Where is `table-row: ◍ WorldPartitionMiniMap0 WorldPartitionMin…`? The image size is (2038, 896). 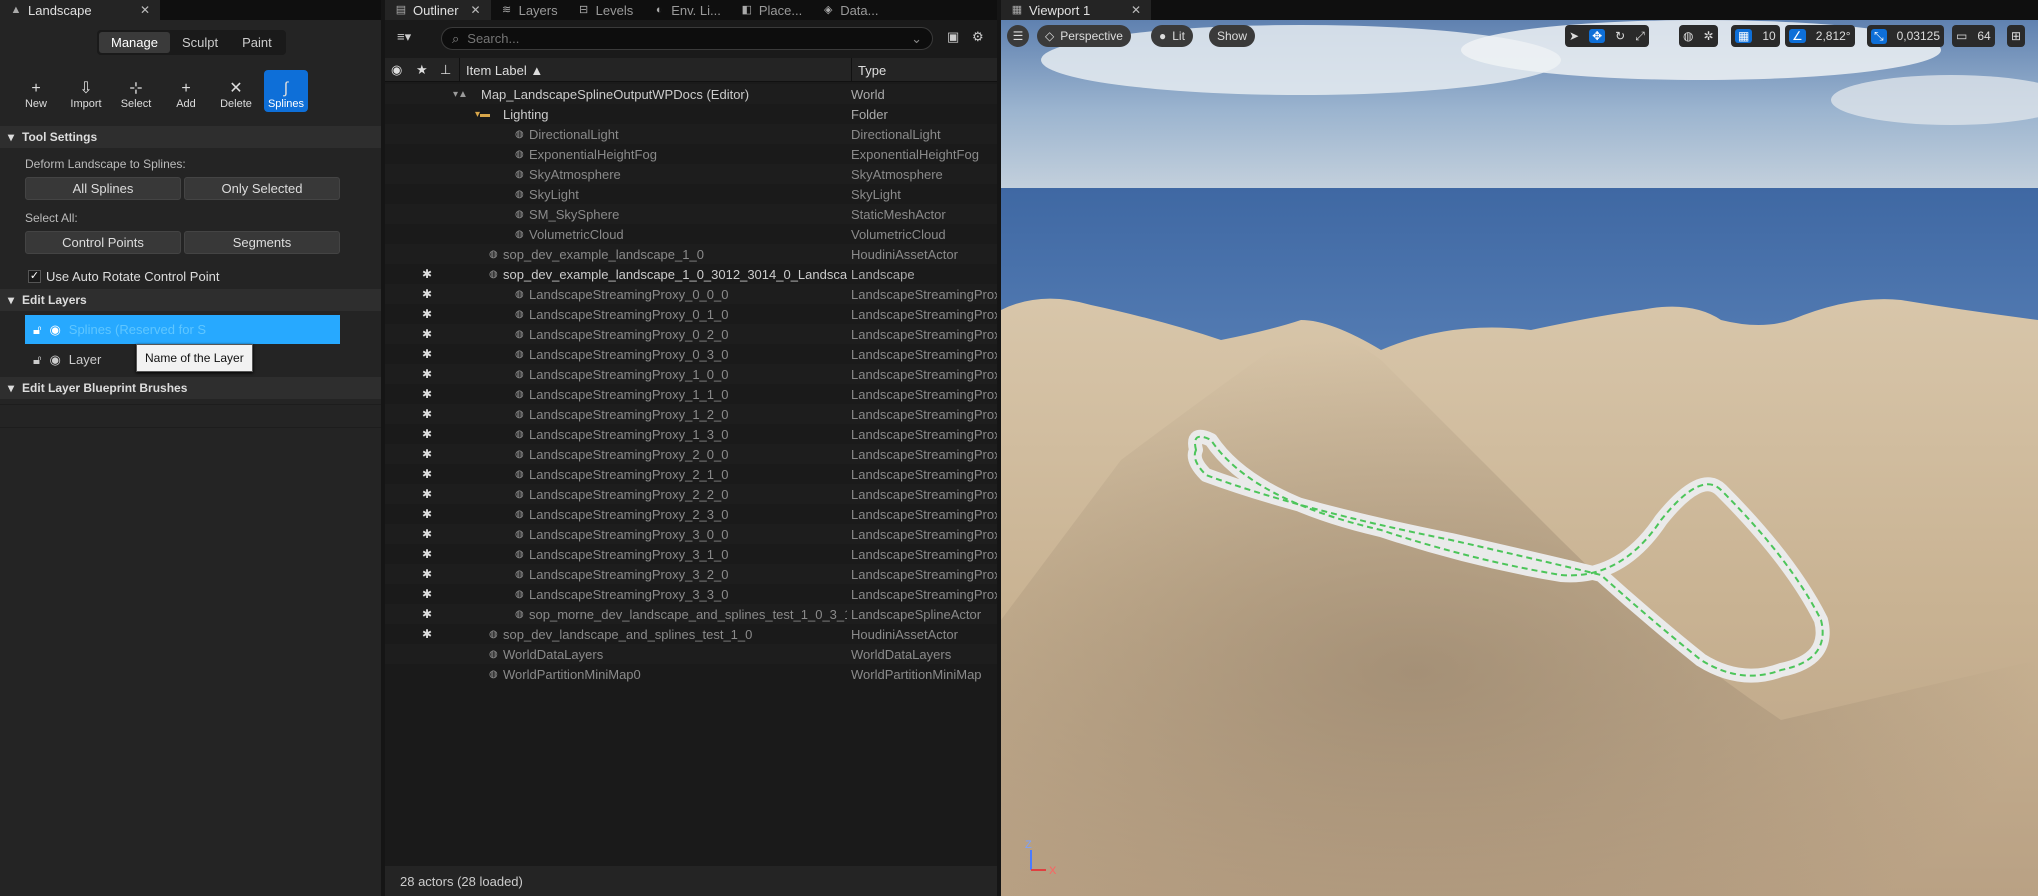
table-row: ◍ WorldPartitionMiniMap0 WorldPartitionMin… is located at coordinates (691, 674).